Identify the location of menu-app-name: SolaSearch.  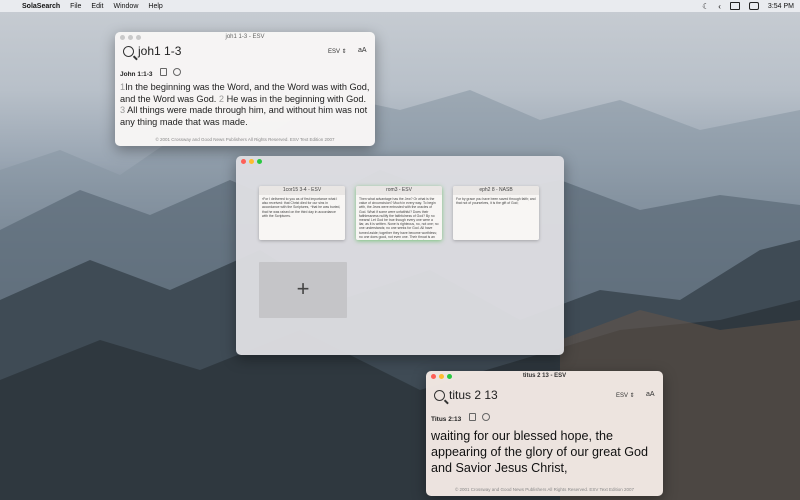
(41, 6).